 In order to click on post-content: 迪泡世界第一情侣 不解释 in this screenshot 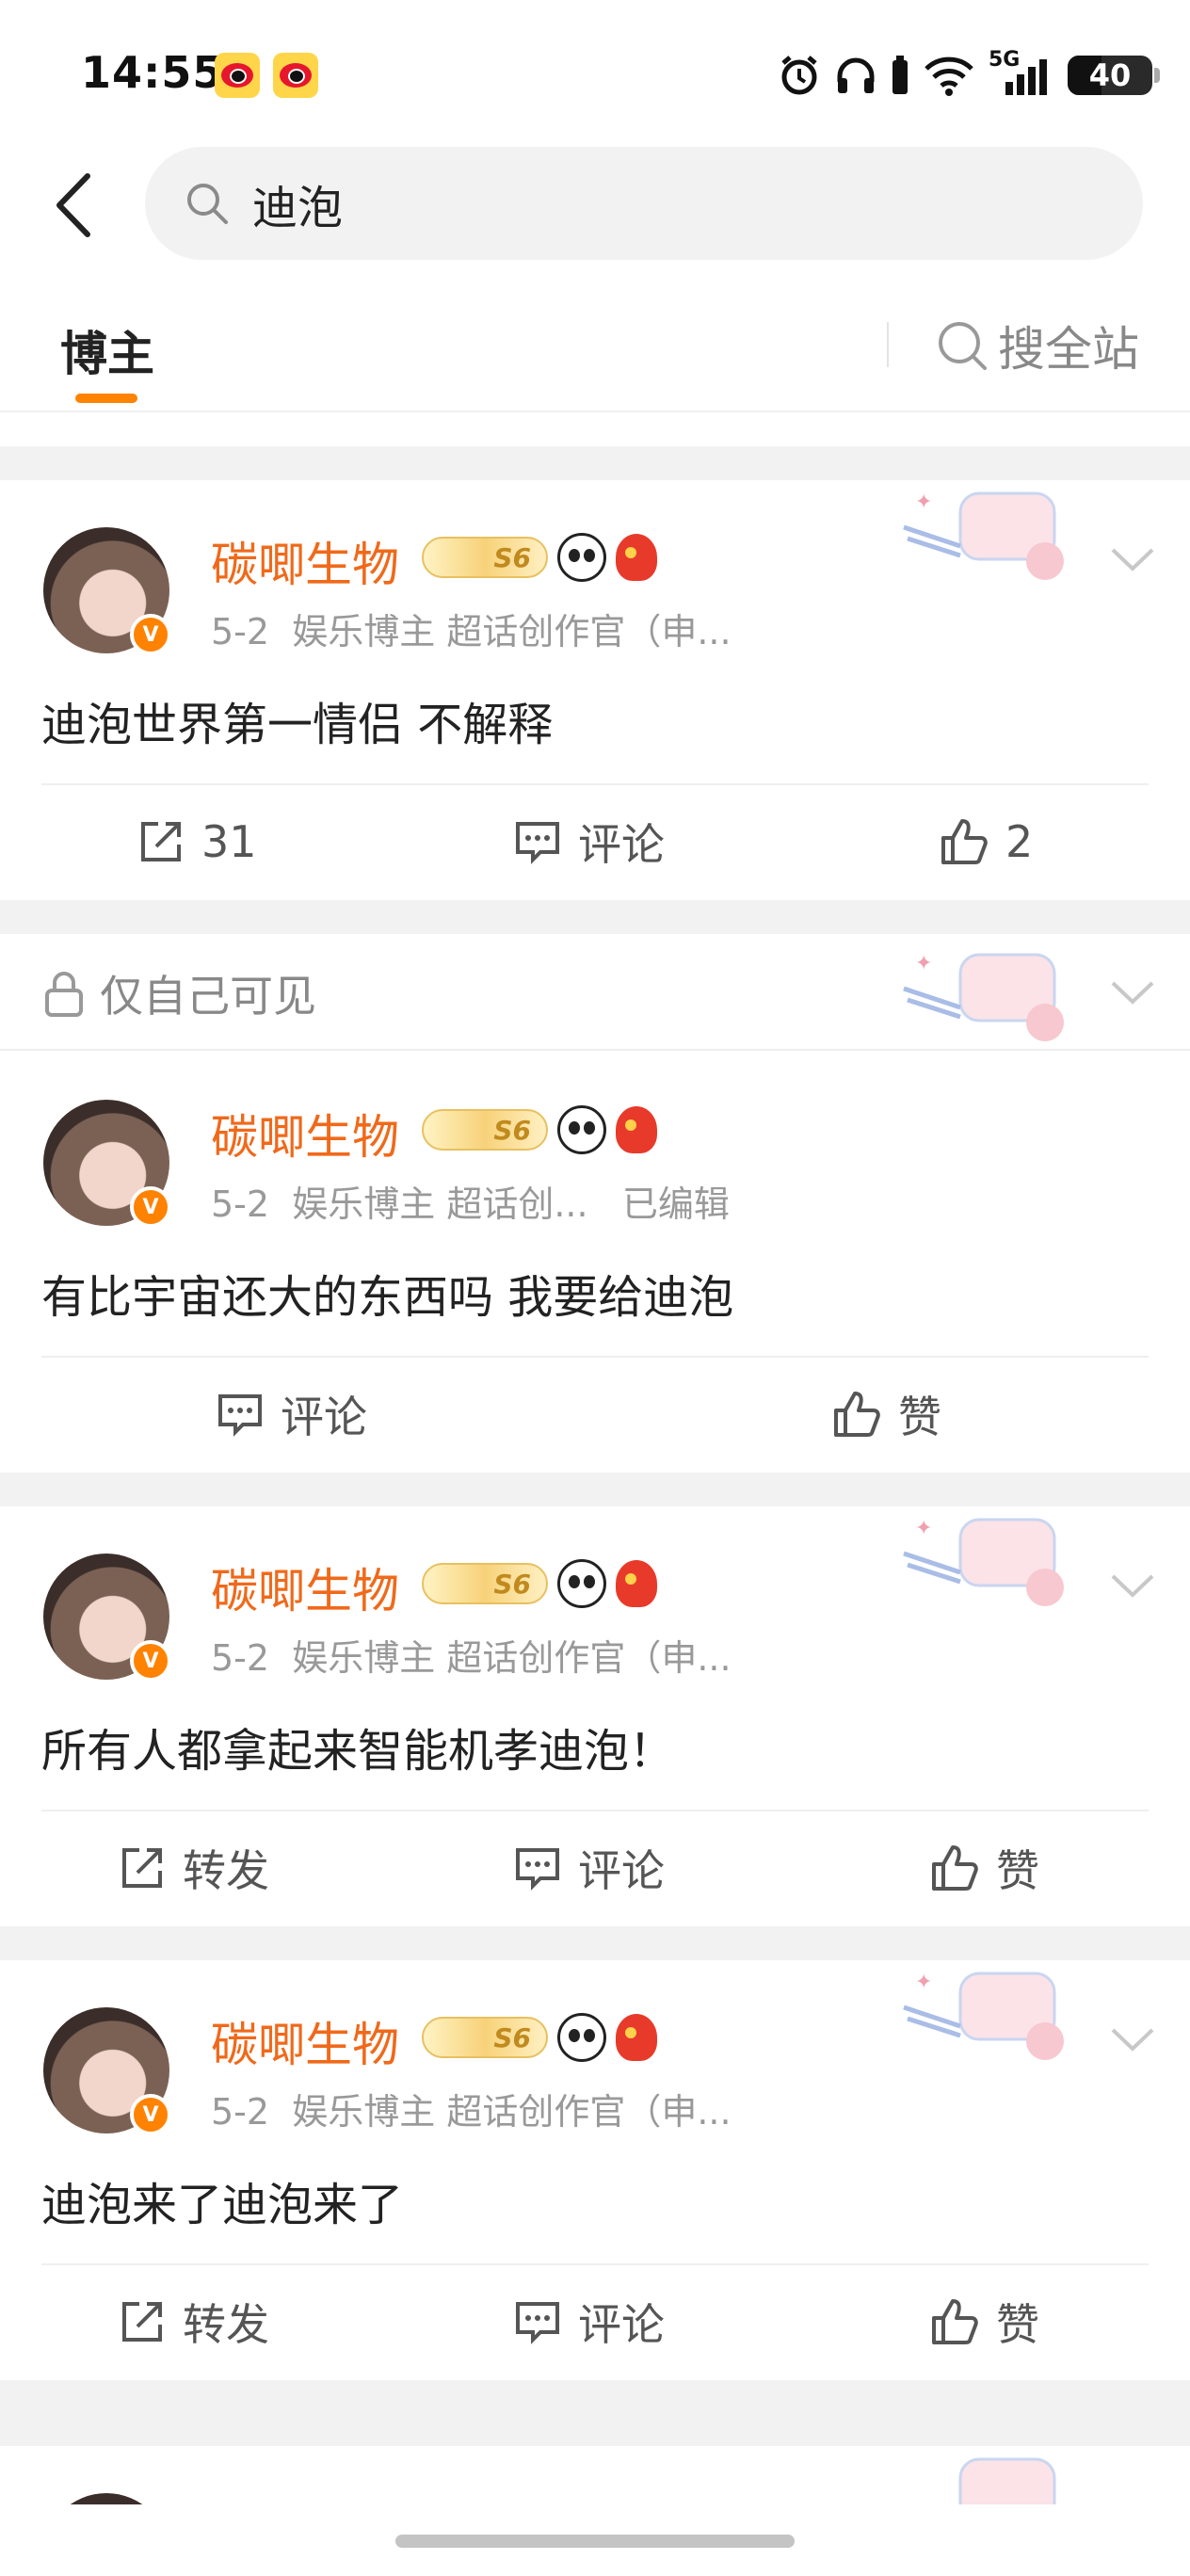, I will do `click(297, 720)`.